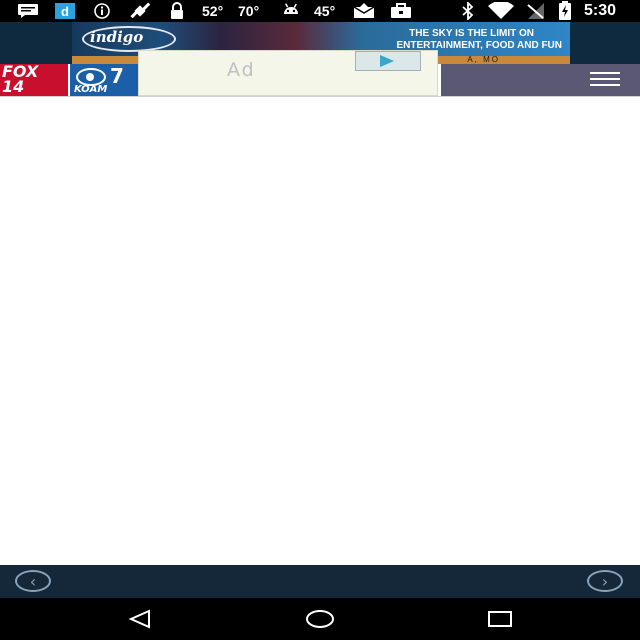 Image resolution: width=640 pixels, height=640 pixels. I want to click on clock: 5:30, so click(600, 10).